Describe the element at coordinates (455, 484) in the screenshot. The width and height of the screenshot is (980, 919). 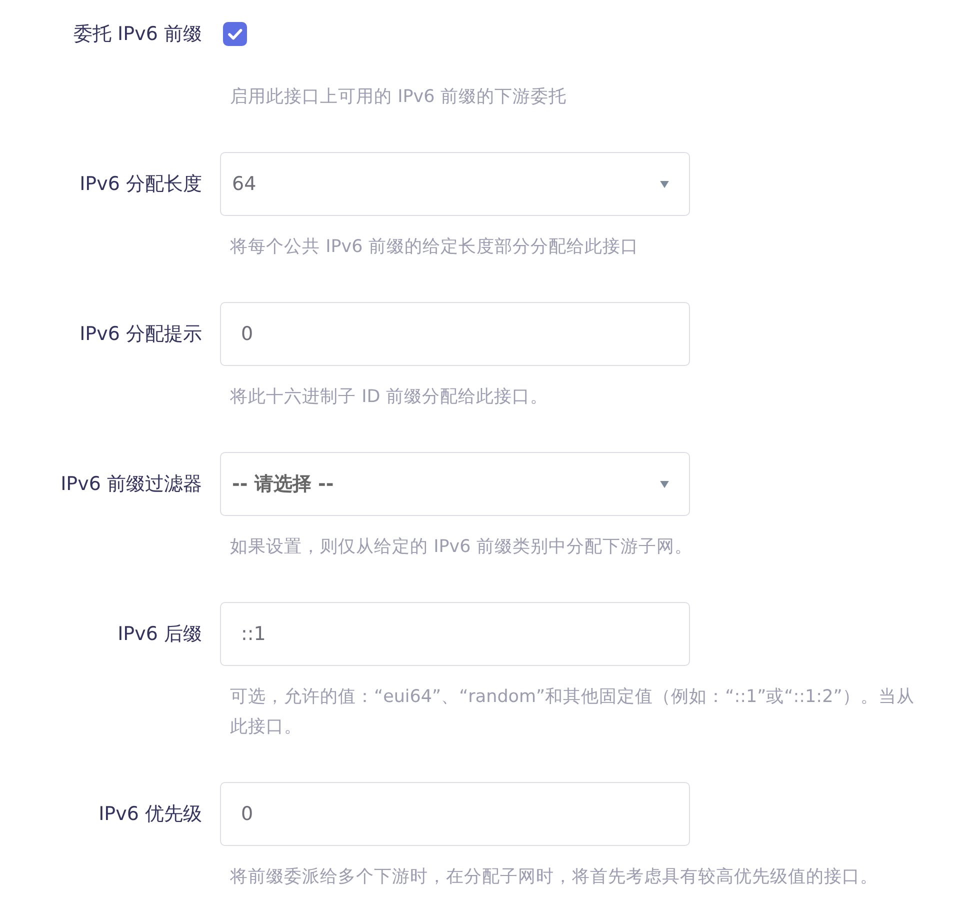
I see `select-field: -- 请选择 --` at that location.